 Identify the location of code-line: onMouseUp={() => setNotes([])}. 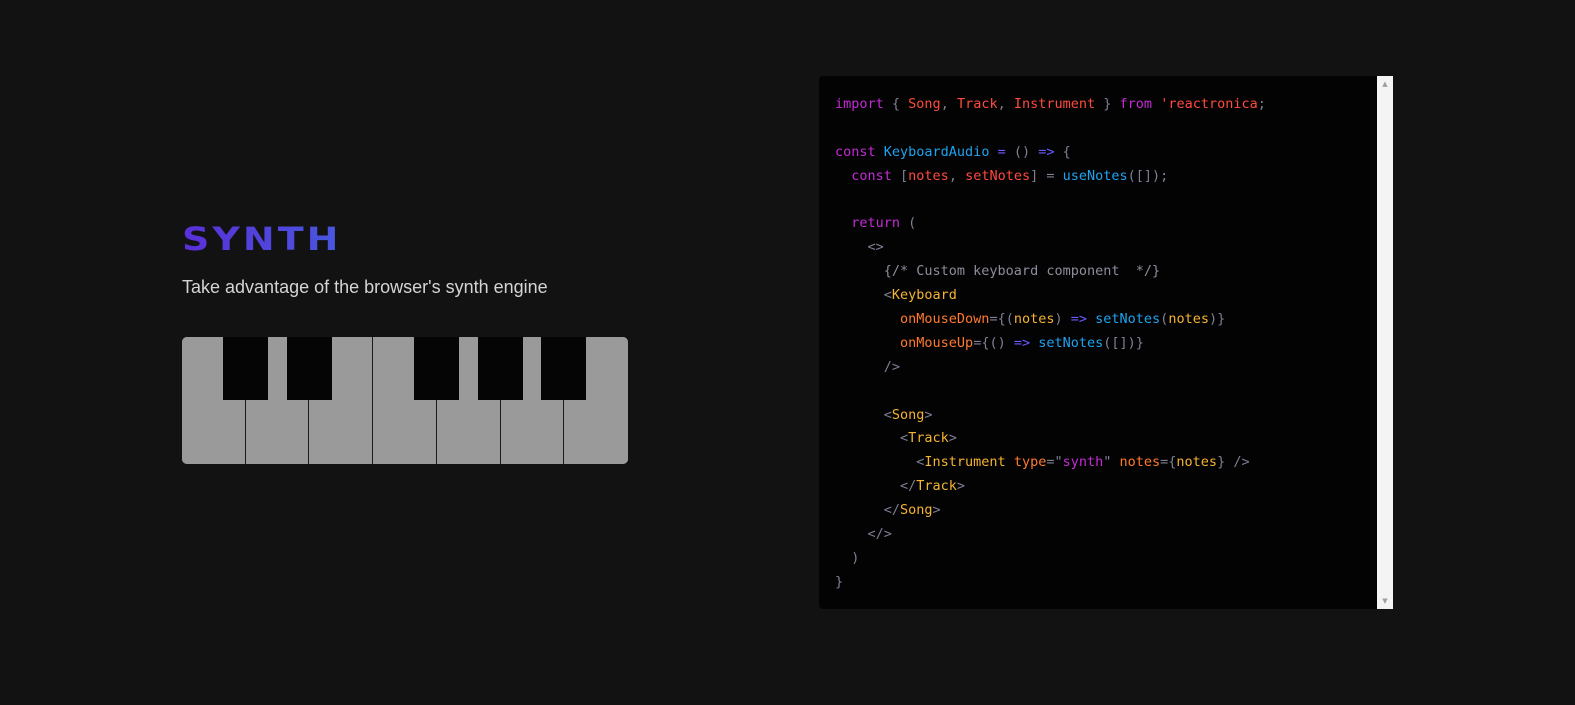
(1050, 344).